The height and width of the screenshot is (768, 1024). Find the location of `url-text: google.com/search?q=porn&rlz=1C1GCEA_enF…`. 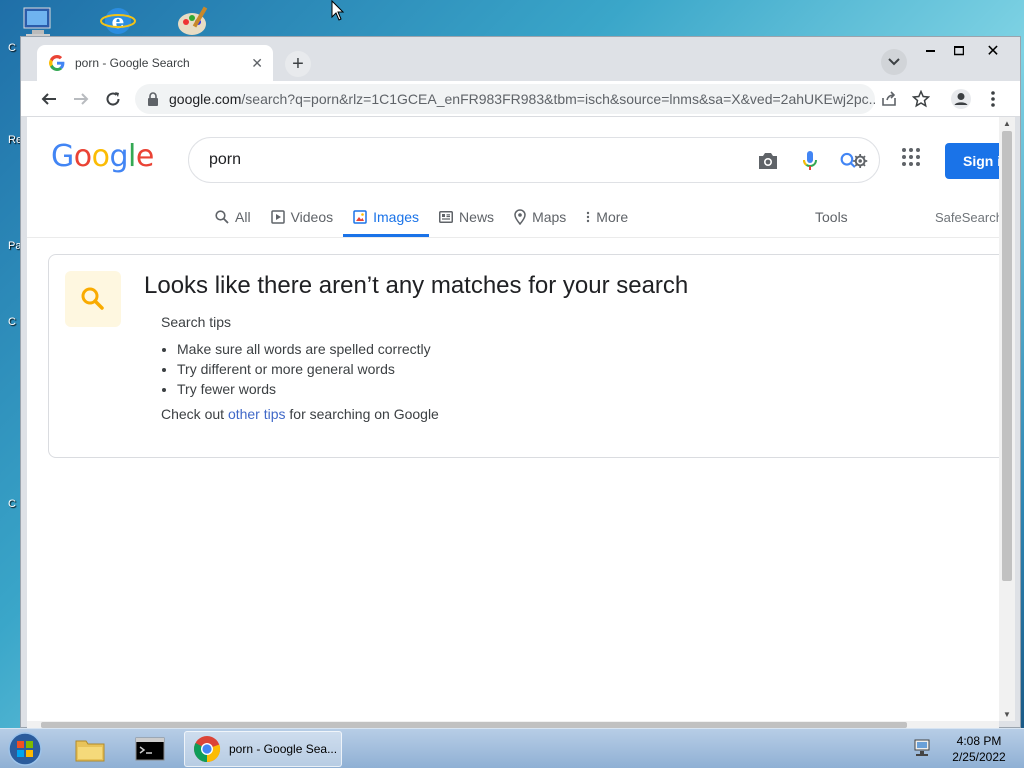

url-text: google.com/search?q=porn&rlz=1C1GCEA_enF… is located at coordinates (522, 99).